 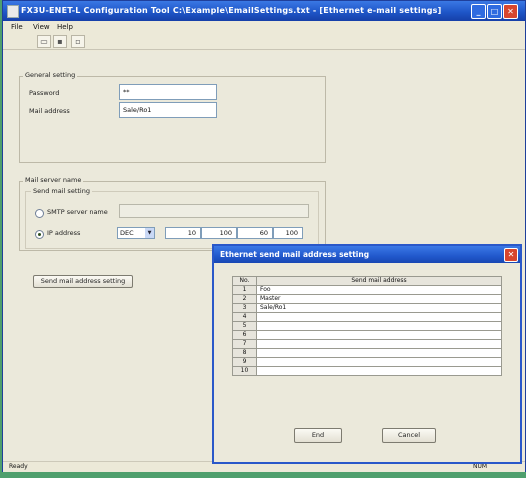 What do you see at coordinates (77, 212) in the screenshot?
I see `smtp-label: SMTP server name` at bounding box center [77, 212].